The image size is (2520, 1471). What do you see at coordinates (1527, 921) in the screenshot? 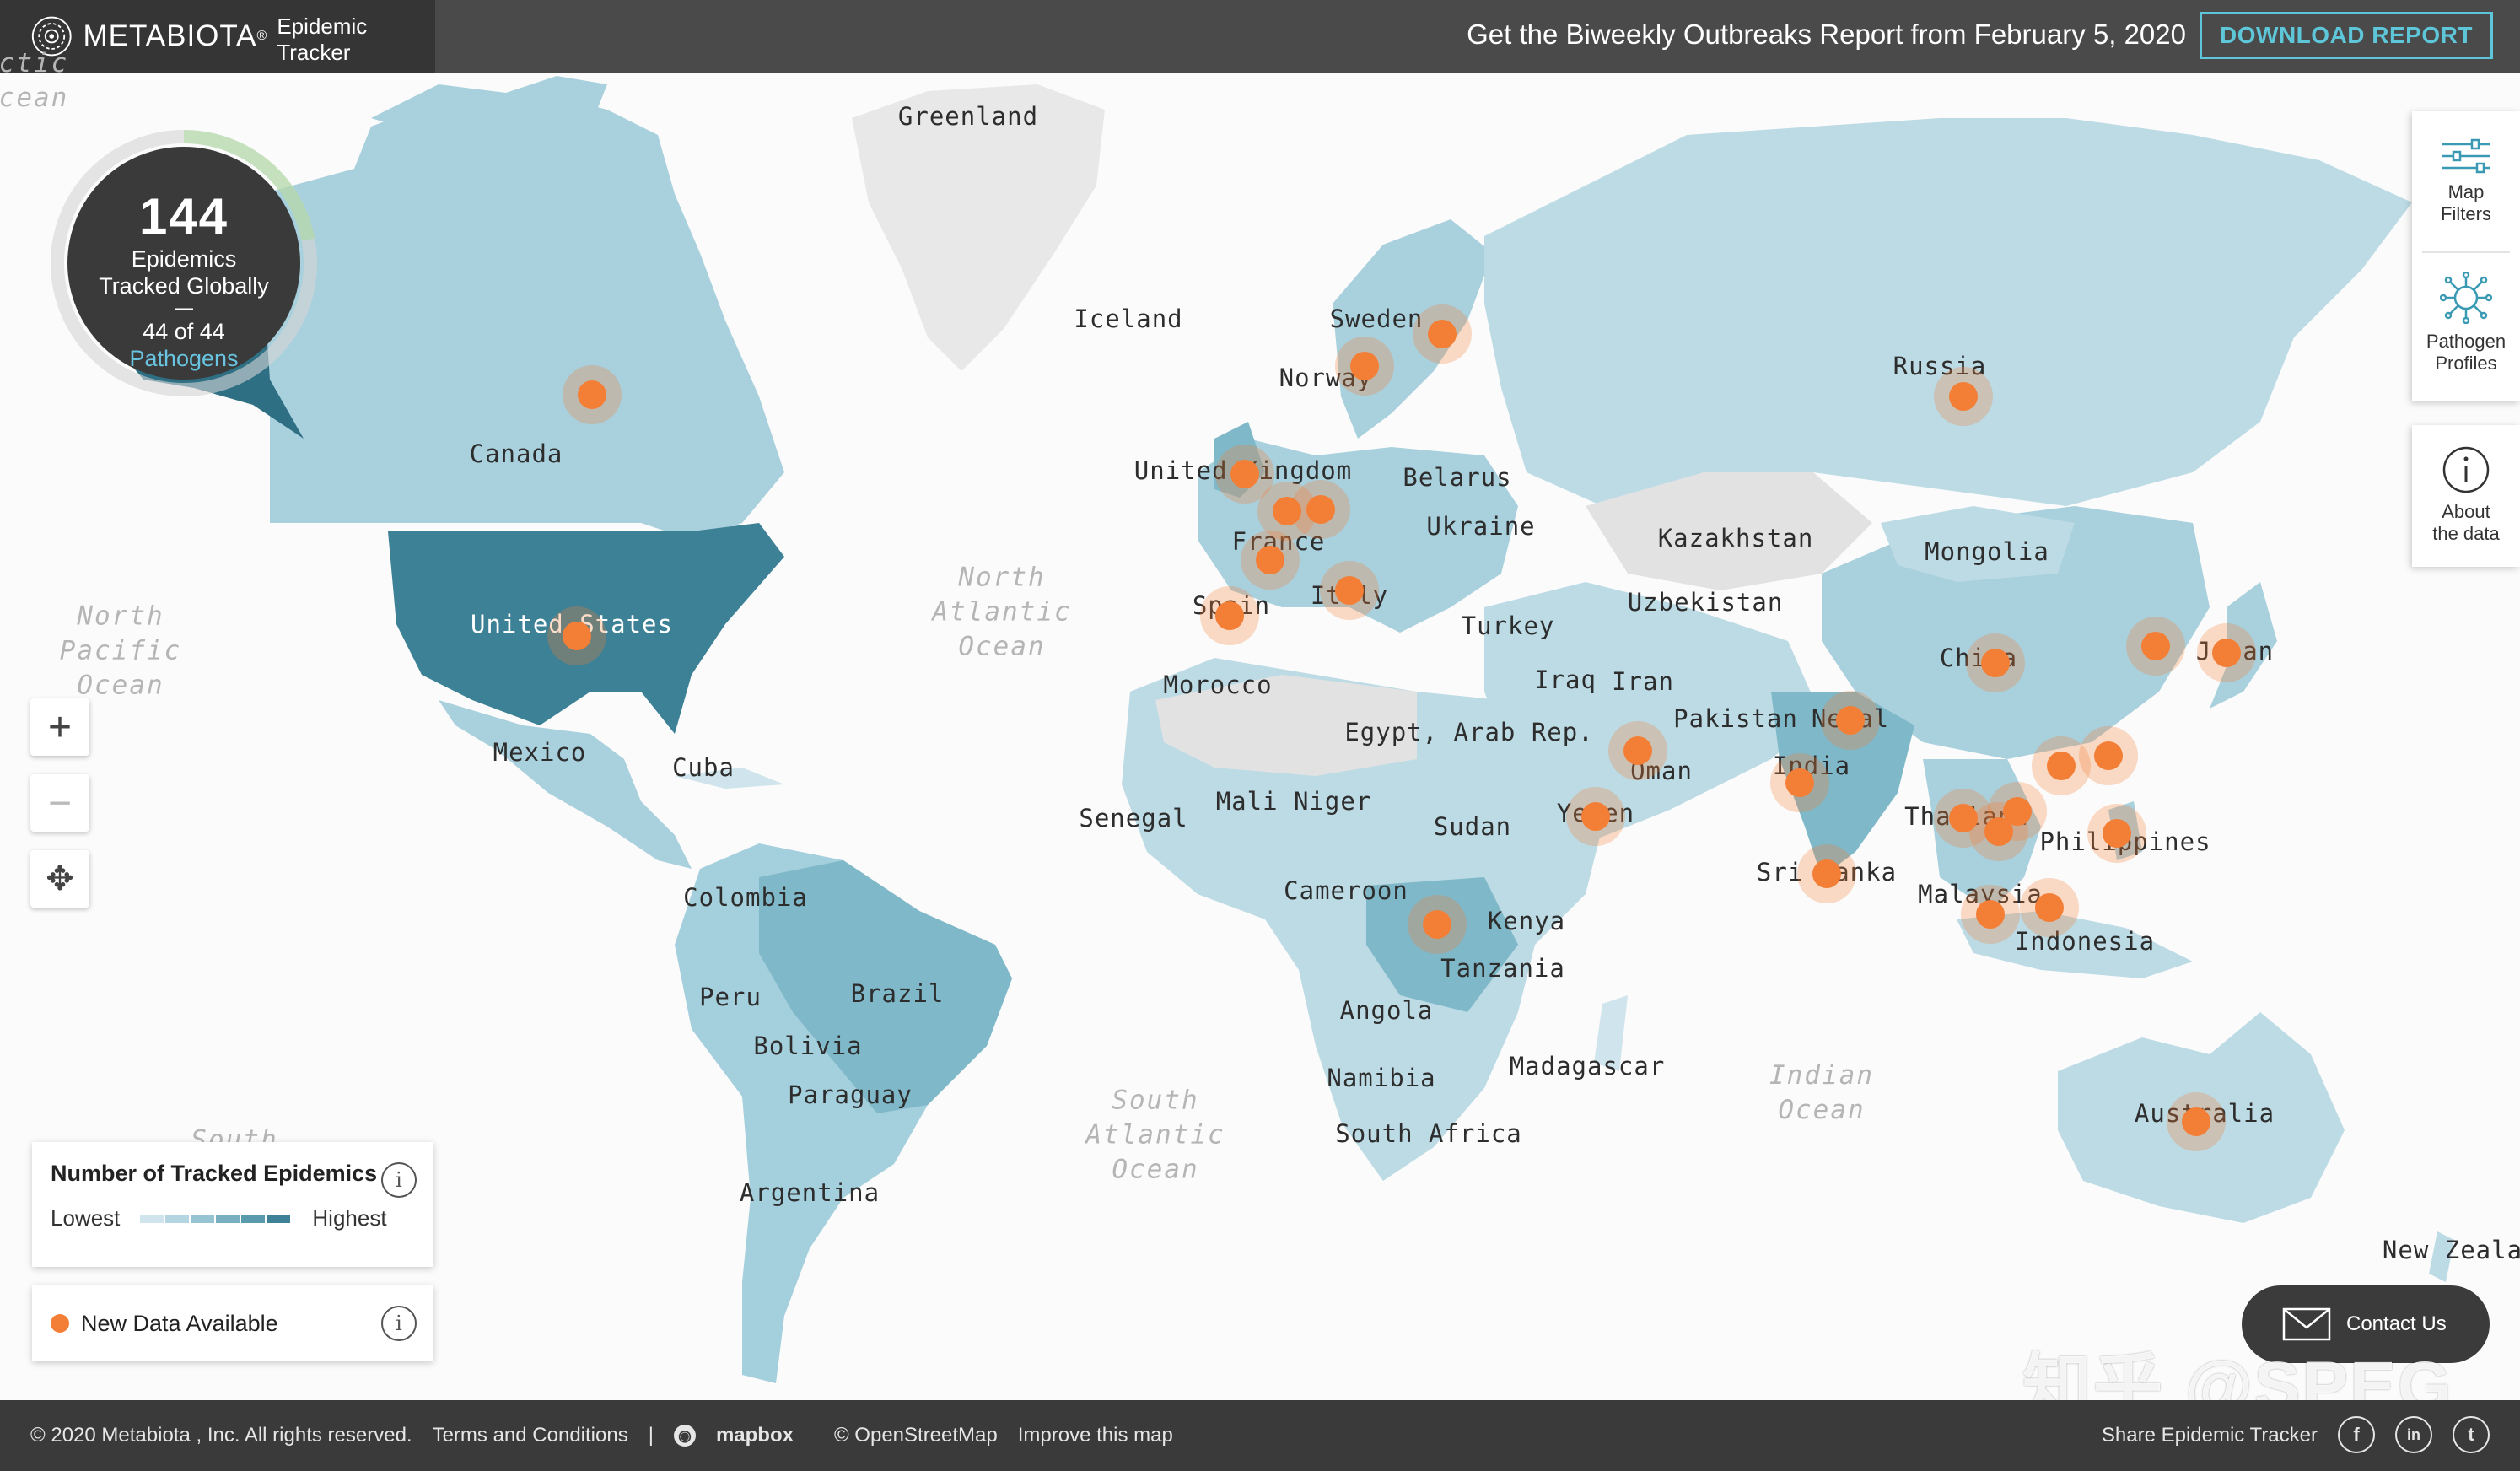
I see `map-label-kenya: Kenya` at bounding box center [1527, 921].